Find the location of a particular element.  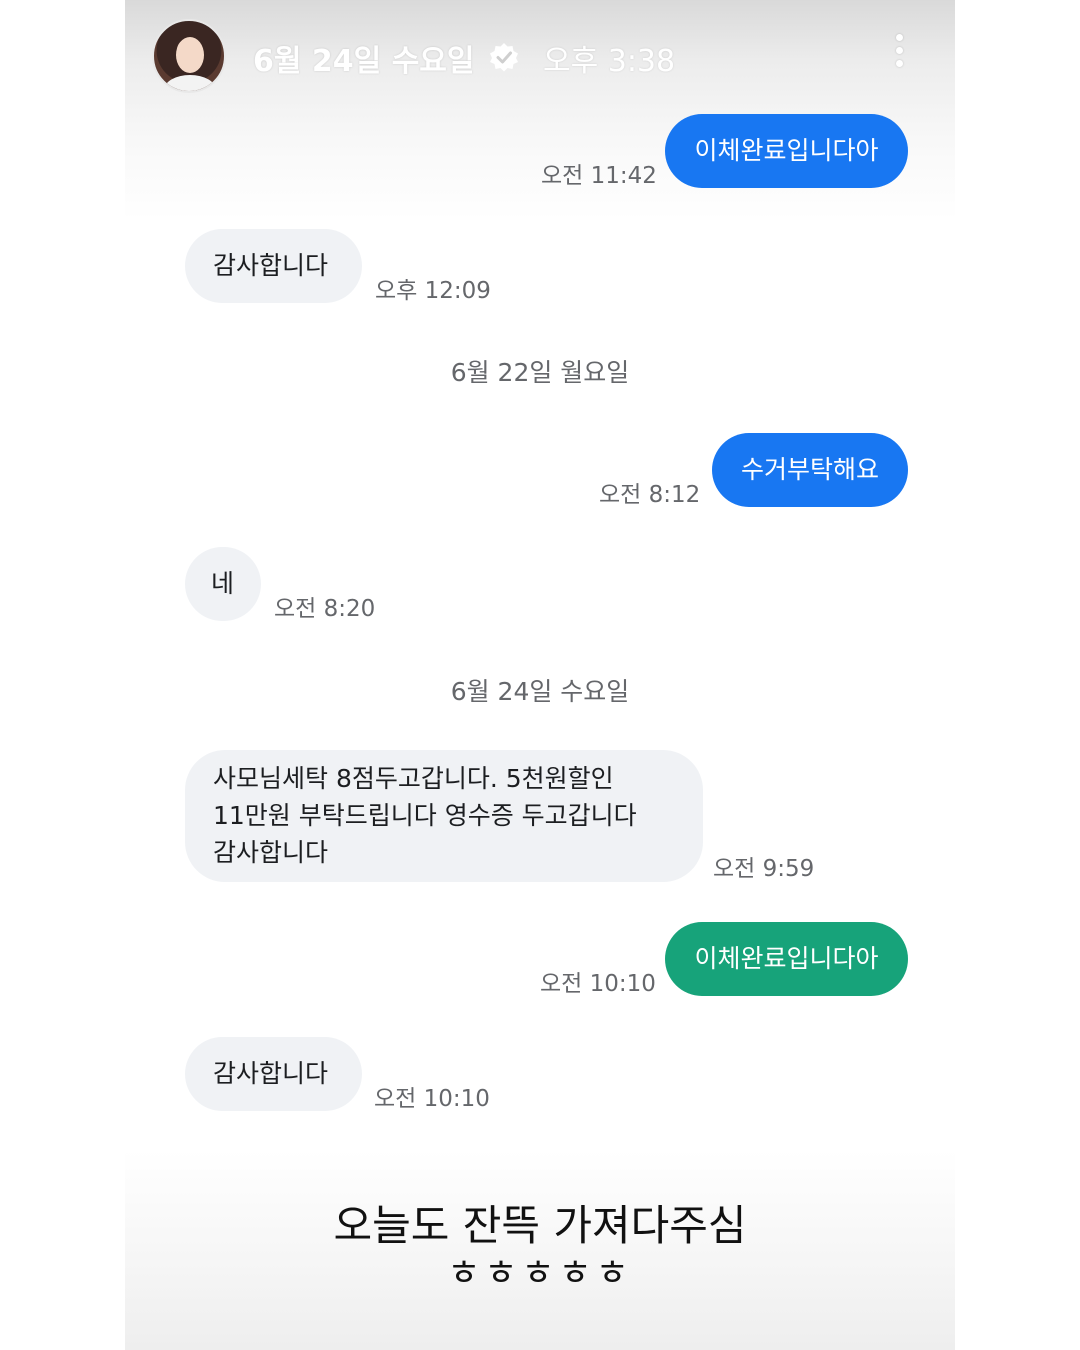

sent-message-bubble: 수거부탁해요 is located at coordinates (810, 470).